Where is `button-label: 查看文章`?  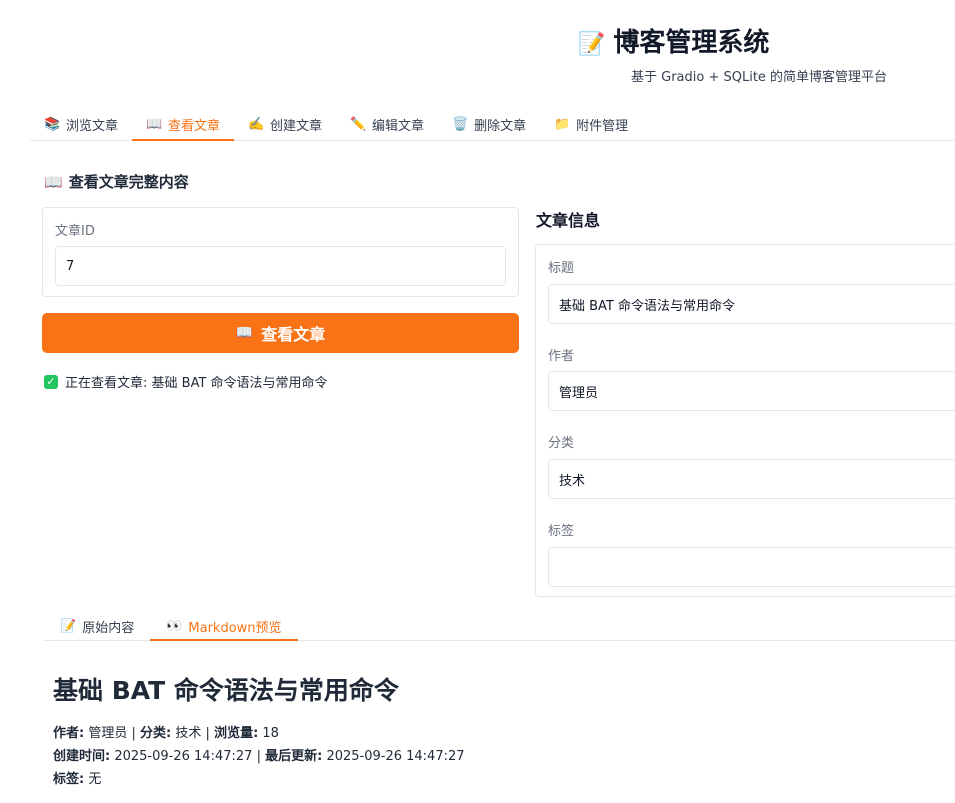 button-label: 查看文章 is located at coordinates (293, 334).